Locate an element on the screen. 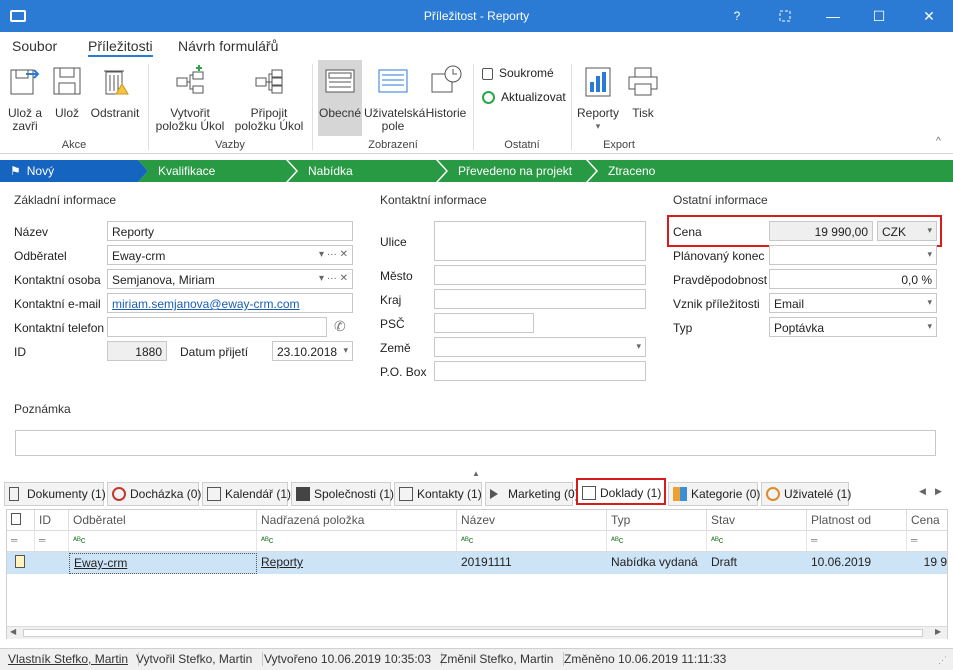 The image size is (953, 670). tab-doklady: Doklady (1) is located at coordinates (621, 491).